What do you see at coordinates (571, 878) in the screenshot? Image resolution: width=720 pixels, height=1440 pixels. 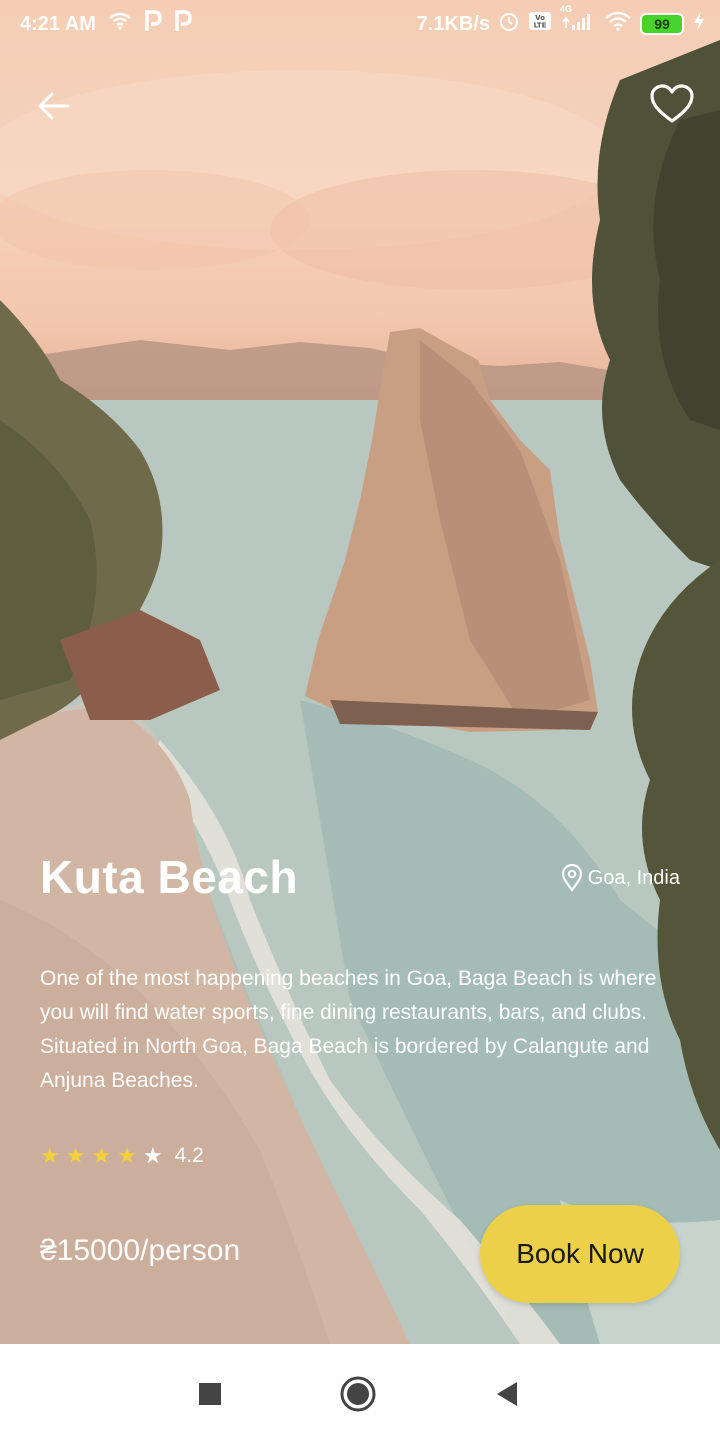 I see `location-pin-icon` at bounding box center [571, 878].